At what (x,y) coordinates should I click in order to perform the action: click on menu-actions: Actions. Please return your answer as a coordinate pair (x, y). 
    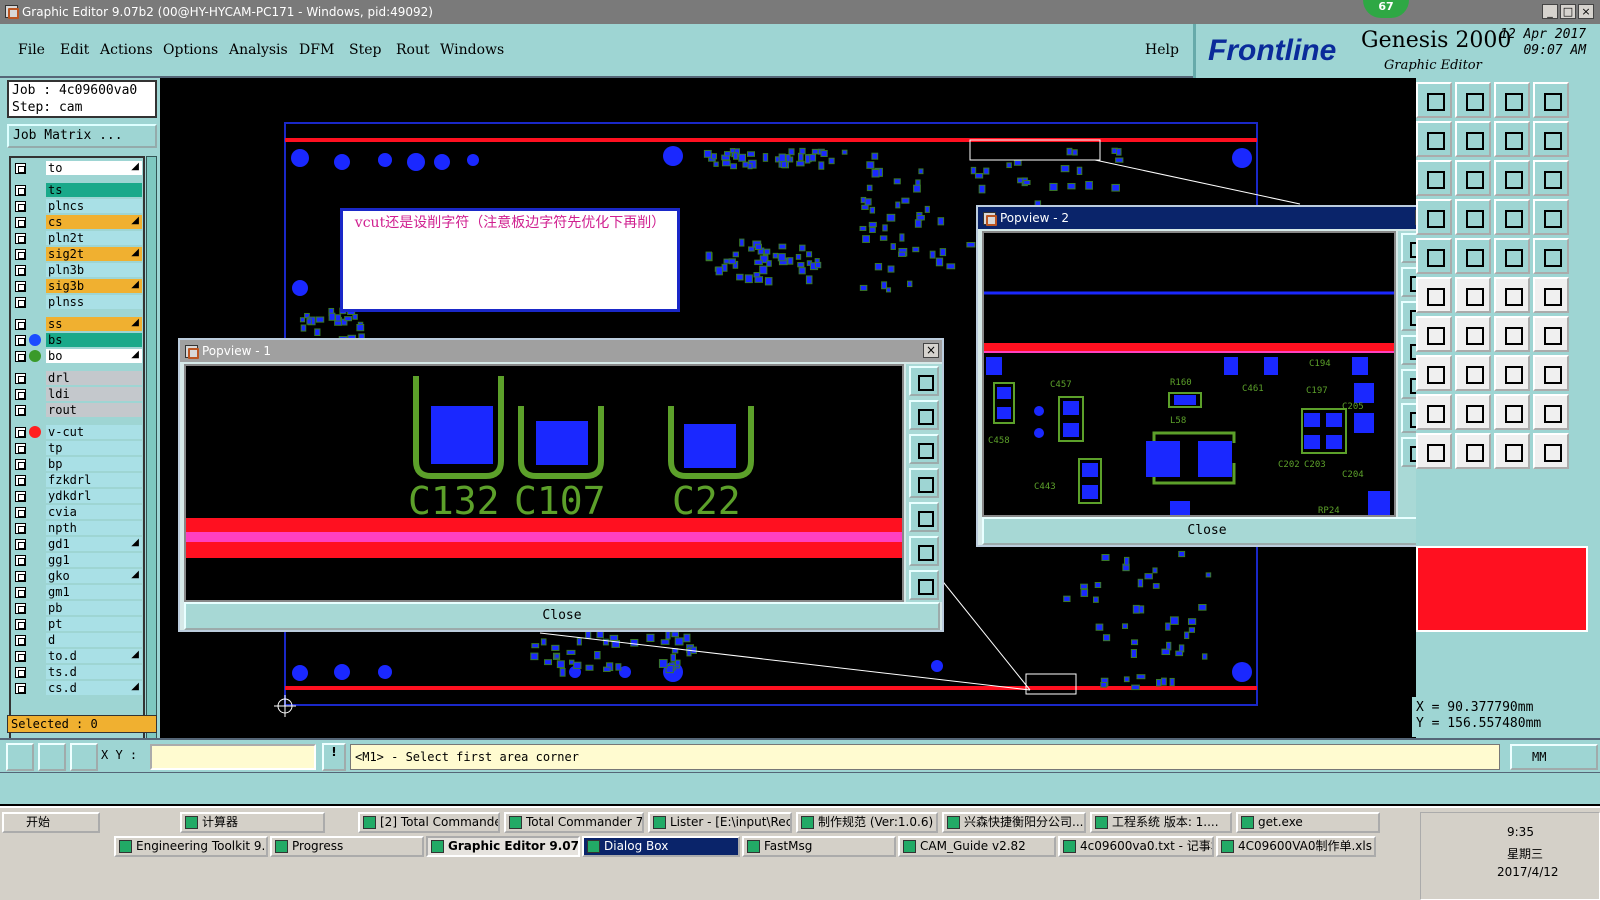
    Looking at the image, I should click on (126, 50).